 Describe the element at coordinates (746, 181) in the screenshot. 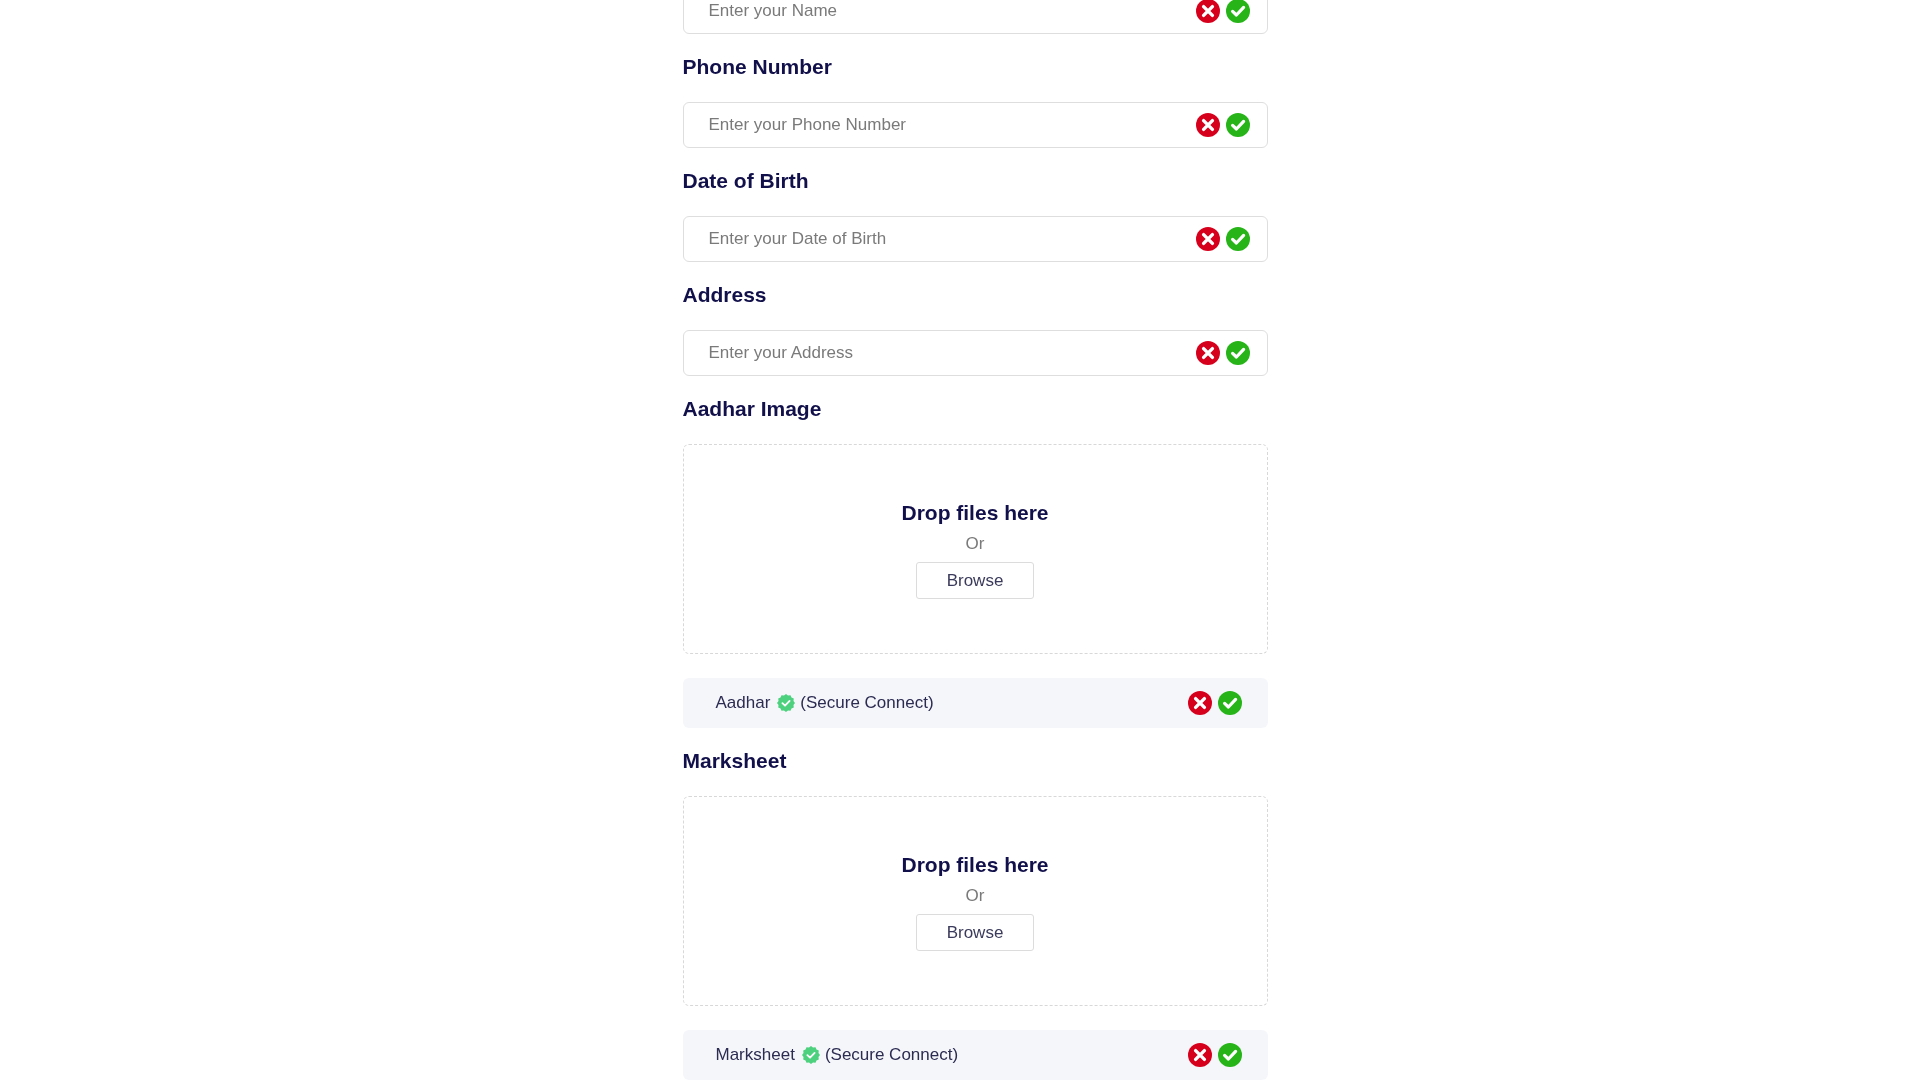

I see `field-label: Date of Birth` at that location.